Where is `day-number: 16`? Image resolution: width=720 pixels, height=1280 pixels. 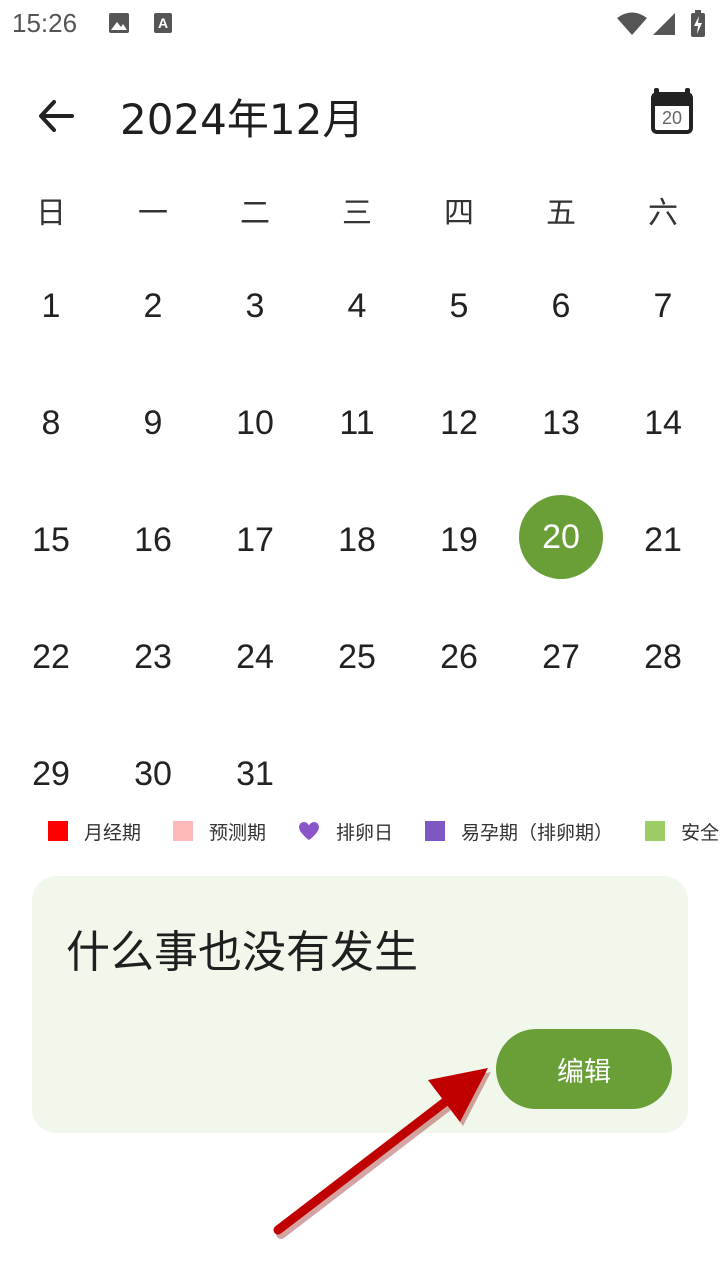 day-number: 16 is located at coordinates (153, 539).